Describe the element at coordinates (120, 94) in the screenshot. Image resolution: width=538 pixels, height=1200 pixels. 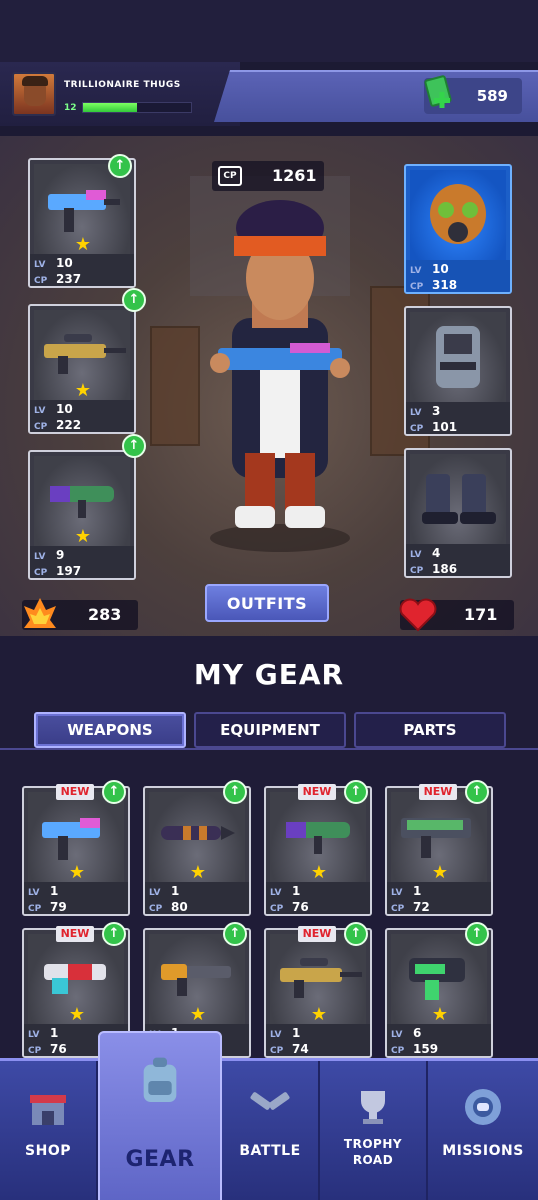
I see `profile-panel: TRILLIONAIRE THUGS 12` at that location.